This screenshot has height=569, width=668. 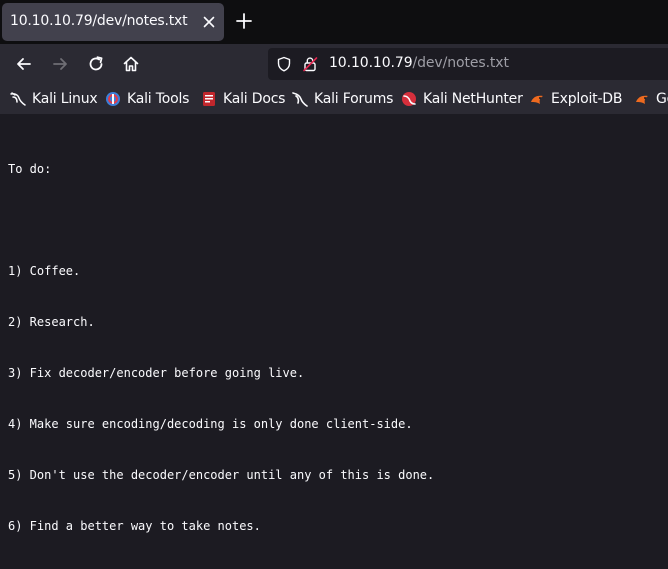 I want to click on document-line: To do:, so click(x=30, y=169).